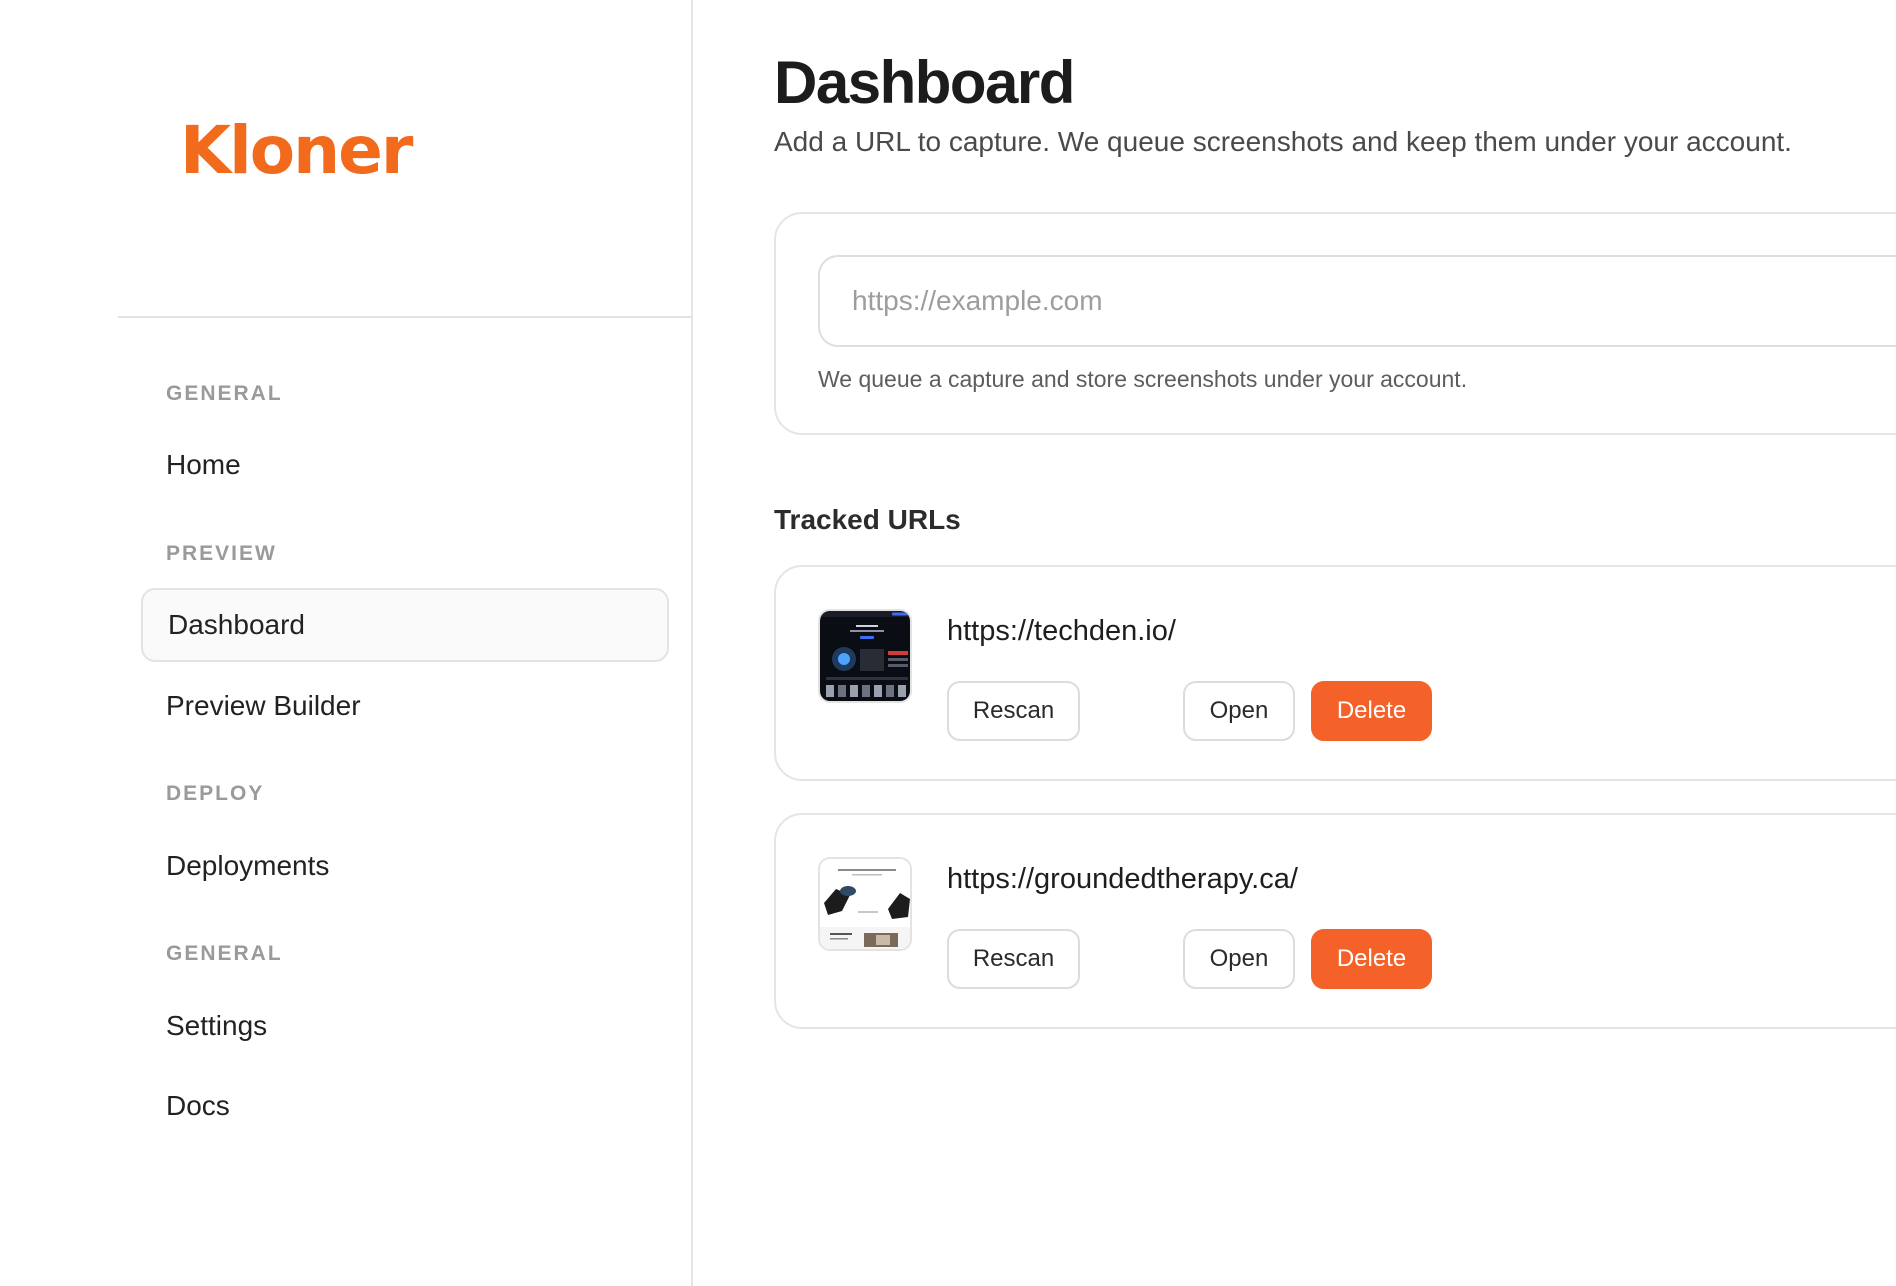 The width and height of the screenshot is (1896, 1286). What do you see at coordinates (405, 465) in the screenshot?
I see `sidebar-item-home: Home` at bounding box center [405, 465].